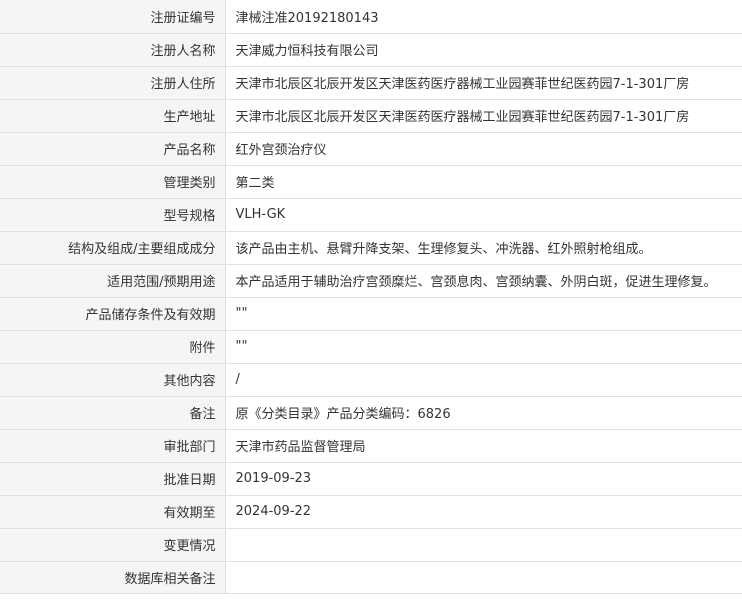 This screenshot has width=742, height=609. Describe the element at coordinates (483, 214) in the screenshot. I see `row-value: VLH-GK` at that location.